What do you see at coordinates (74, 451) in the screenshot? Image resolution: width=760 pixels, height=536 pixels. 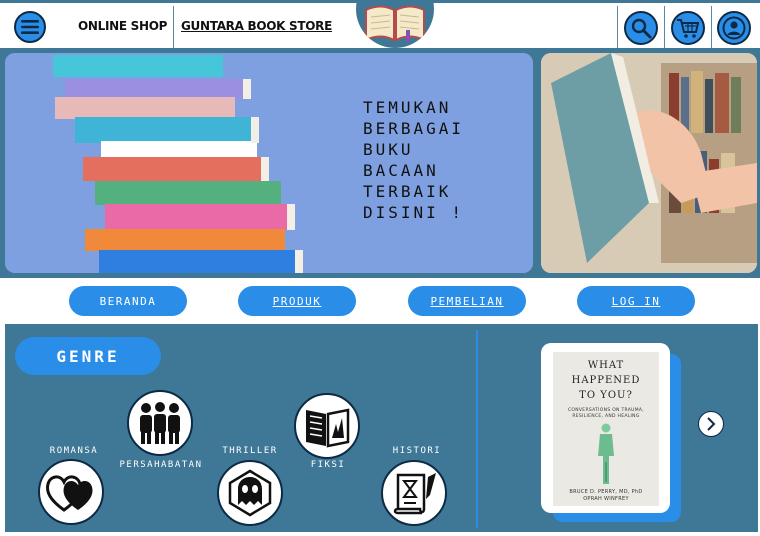 I see `genre-label-romansa: ROMANSA` at bounding box center [74, 451].